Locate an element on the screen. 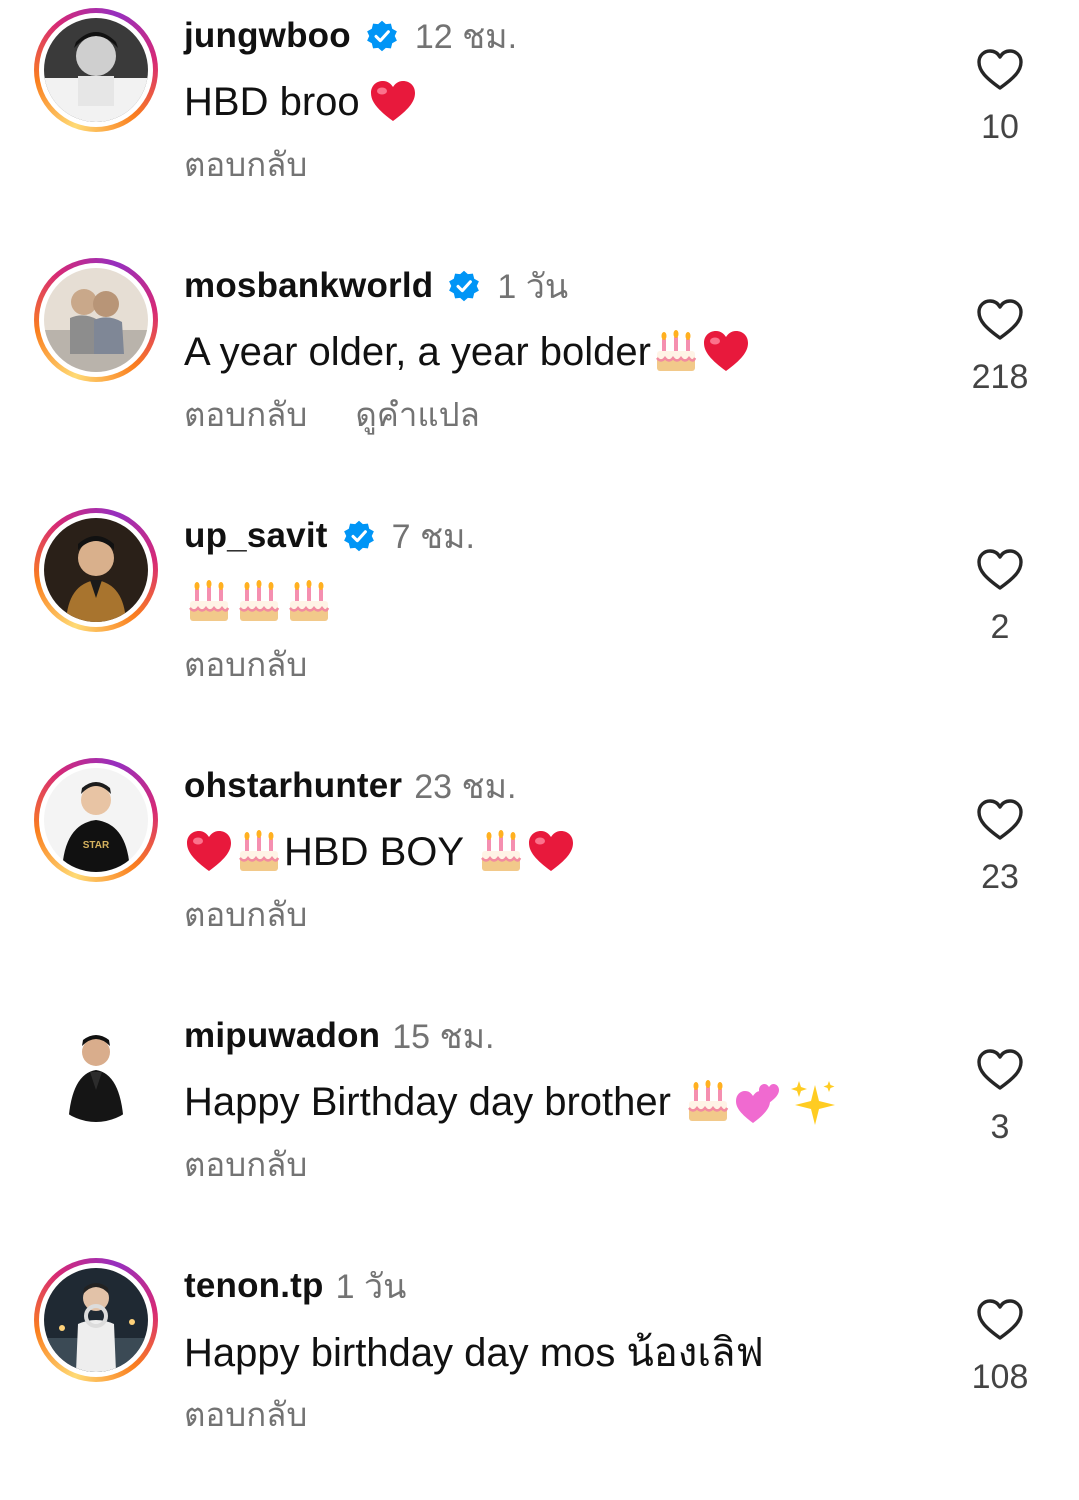 The width and height of the screenshot is (1079, 1500). comment-text is located at coordinates (259, 602).